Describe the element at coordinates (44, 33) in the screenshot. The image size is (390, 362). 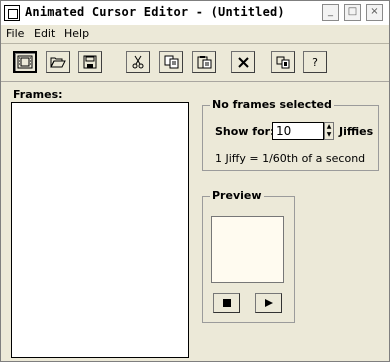
I see `menu-edit: Edit` at that location.